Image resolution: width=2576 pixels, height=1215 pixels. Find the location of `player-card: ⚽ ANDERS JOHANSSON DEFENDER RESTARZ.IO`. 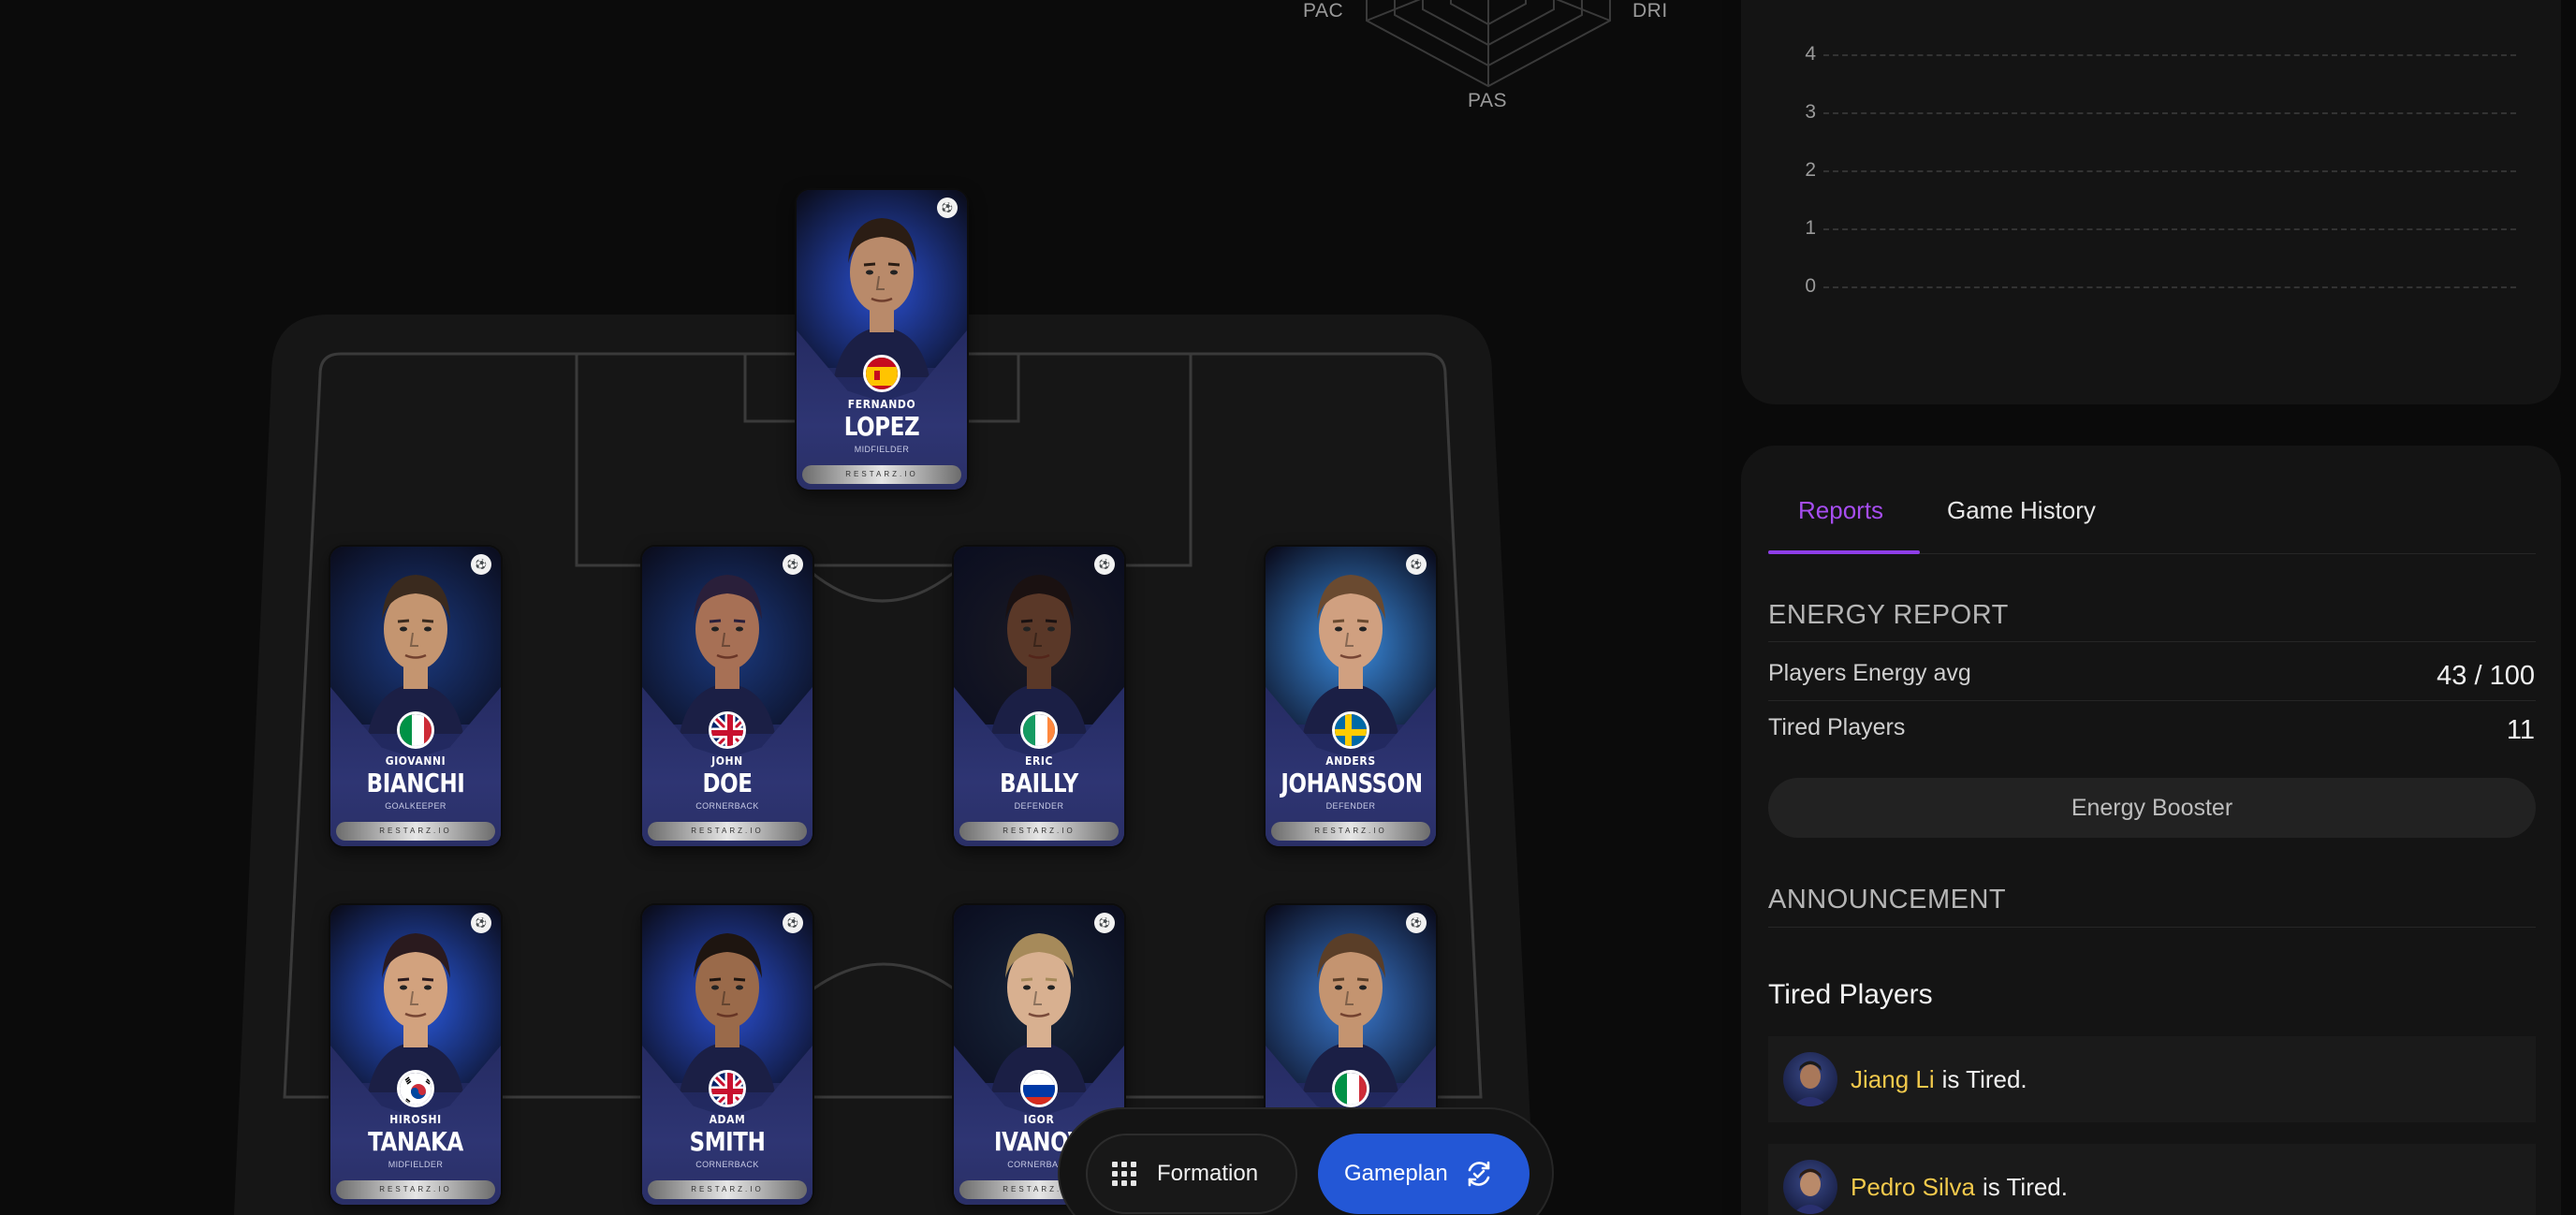

player-card: ⚽ ANDERS JOHANSSON DEFENDER RESTARZ.IO is located at coordinates (1351, 697).